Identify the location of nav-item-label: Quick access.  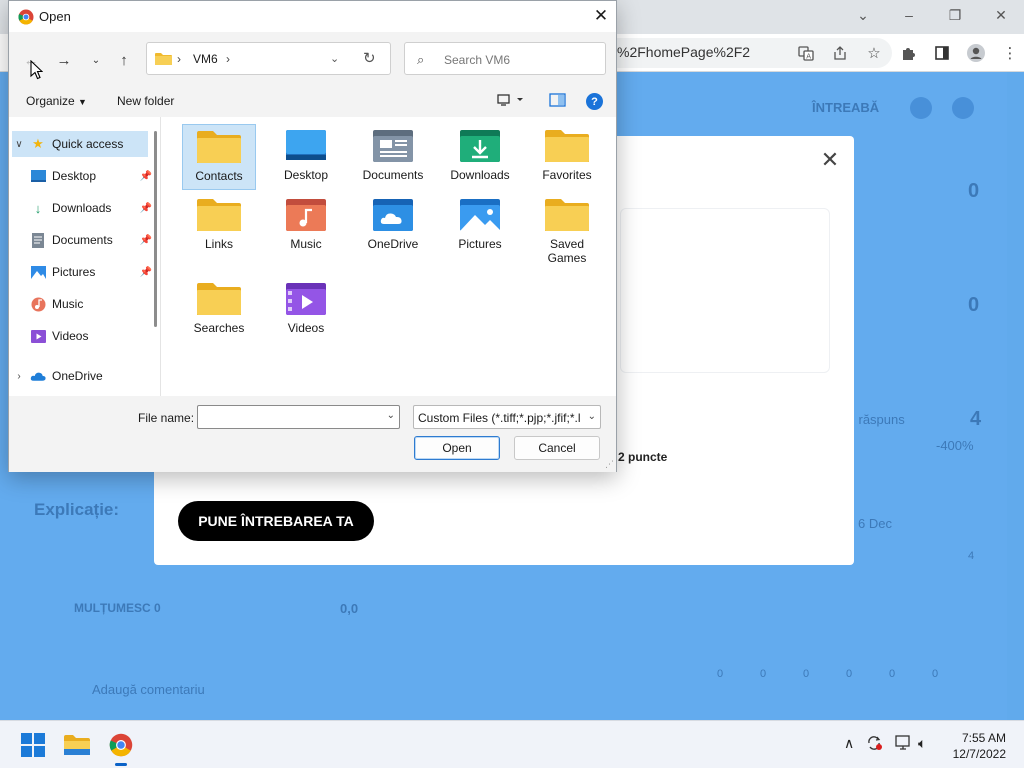
(88, 144).